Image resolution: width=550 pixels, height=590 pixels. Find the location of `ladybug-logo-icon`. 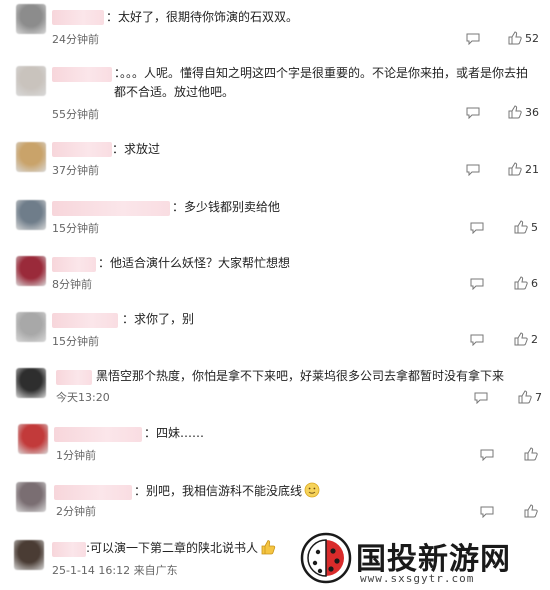

ladybug-logo-icon is located at coordinates (326, 558).